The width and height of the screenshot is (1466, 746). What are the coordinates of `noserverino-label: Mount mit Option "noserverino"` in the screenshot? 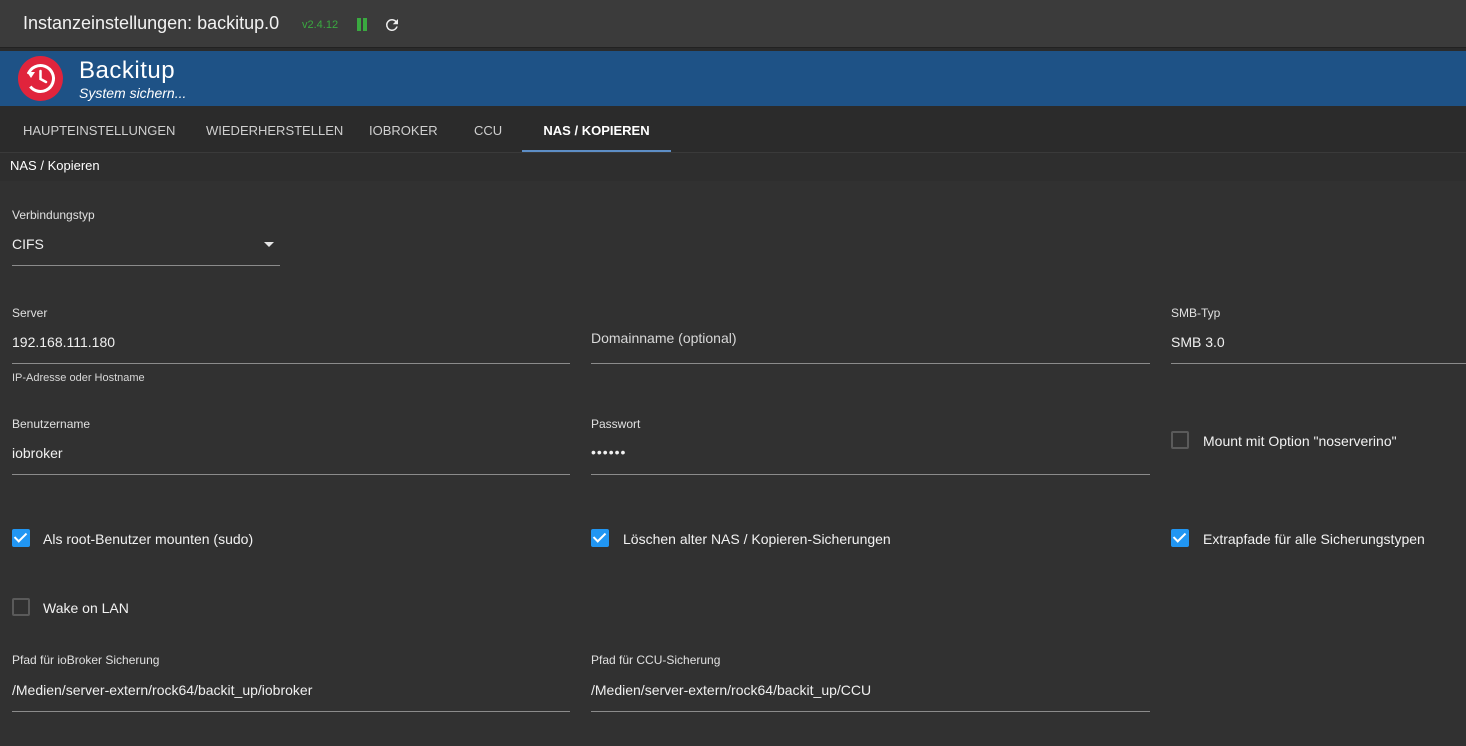 It's located at (1300, 441).